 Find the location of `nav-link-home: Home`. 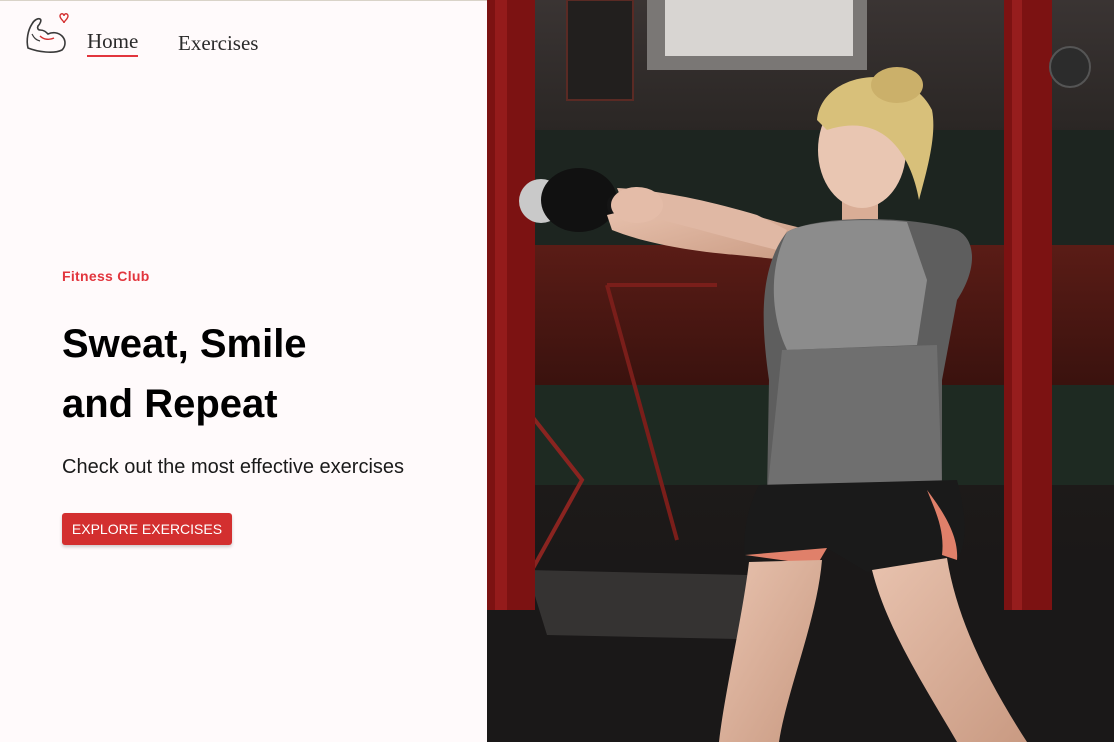

nav-link-home: Home is located at coordinates (113, 42).